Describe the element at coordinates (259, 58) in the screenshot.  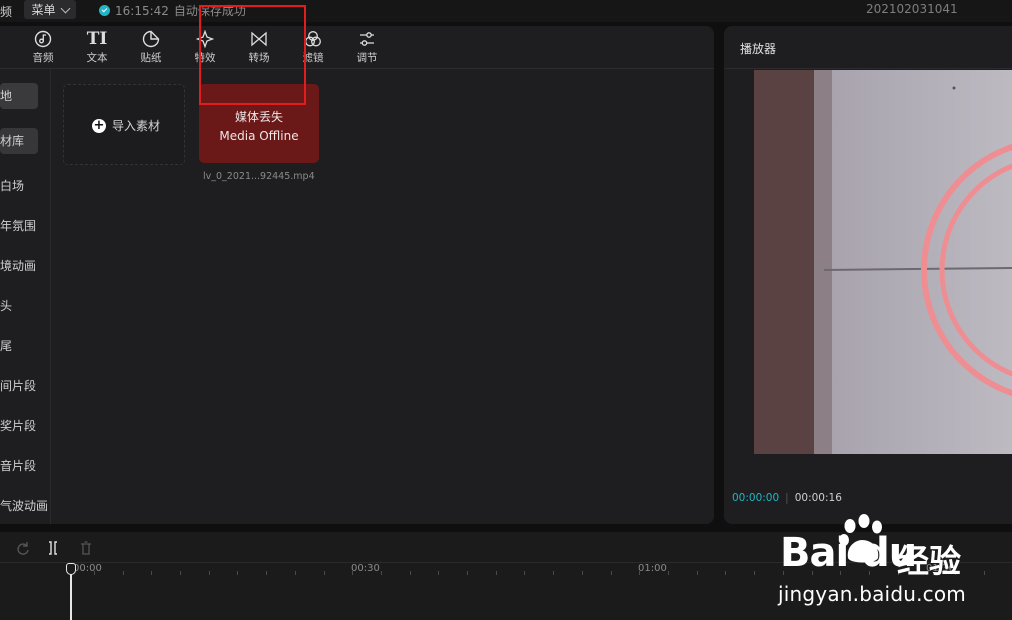
I see `tool-transition-label: 转场` at that location.